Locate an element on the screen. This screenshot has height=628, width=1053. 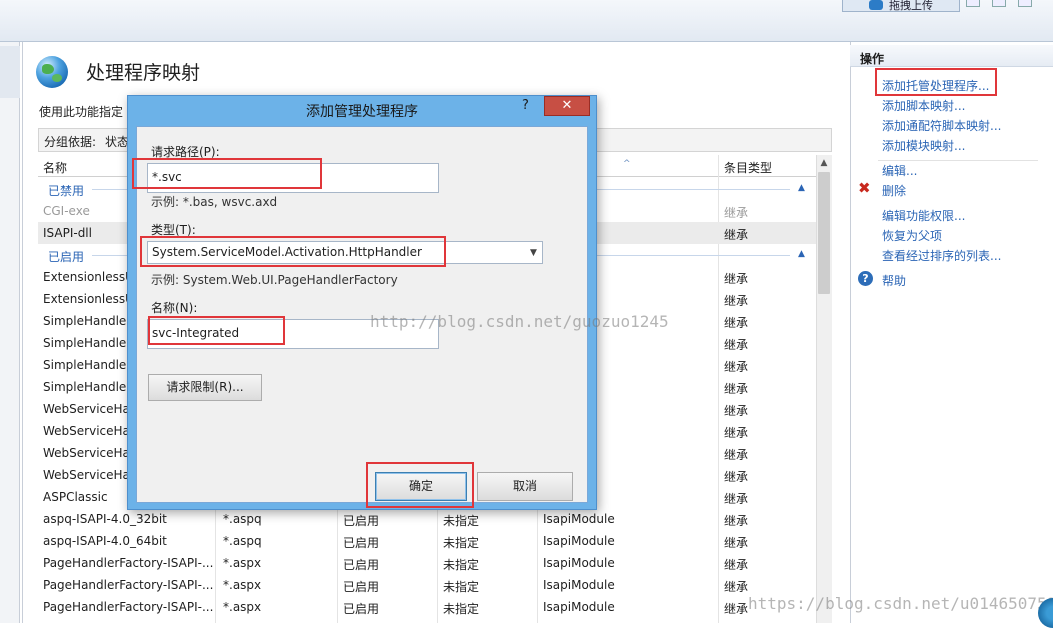
ok-button: 确定 is located at coordinates (421, 486).